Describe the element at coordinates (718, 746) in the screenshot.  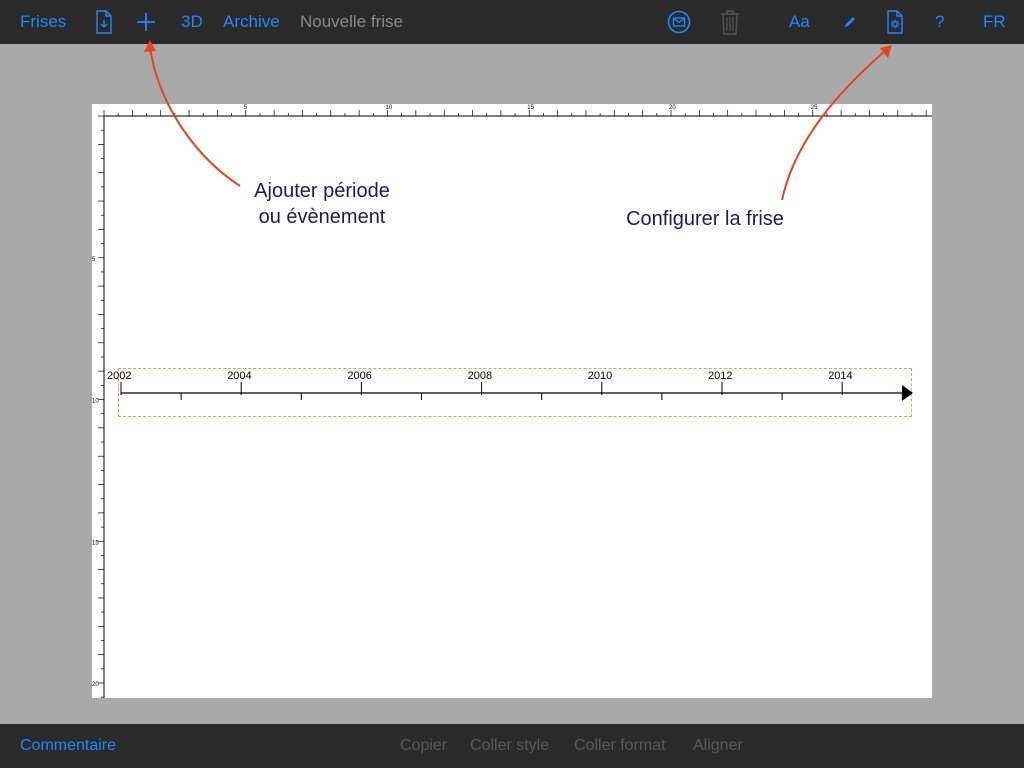
I see `aligner-button: Aligner` at that location.